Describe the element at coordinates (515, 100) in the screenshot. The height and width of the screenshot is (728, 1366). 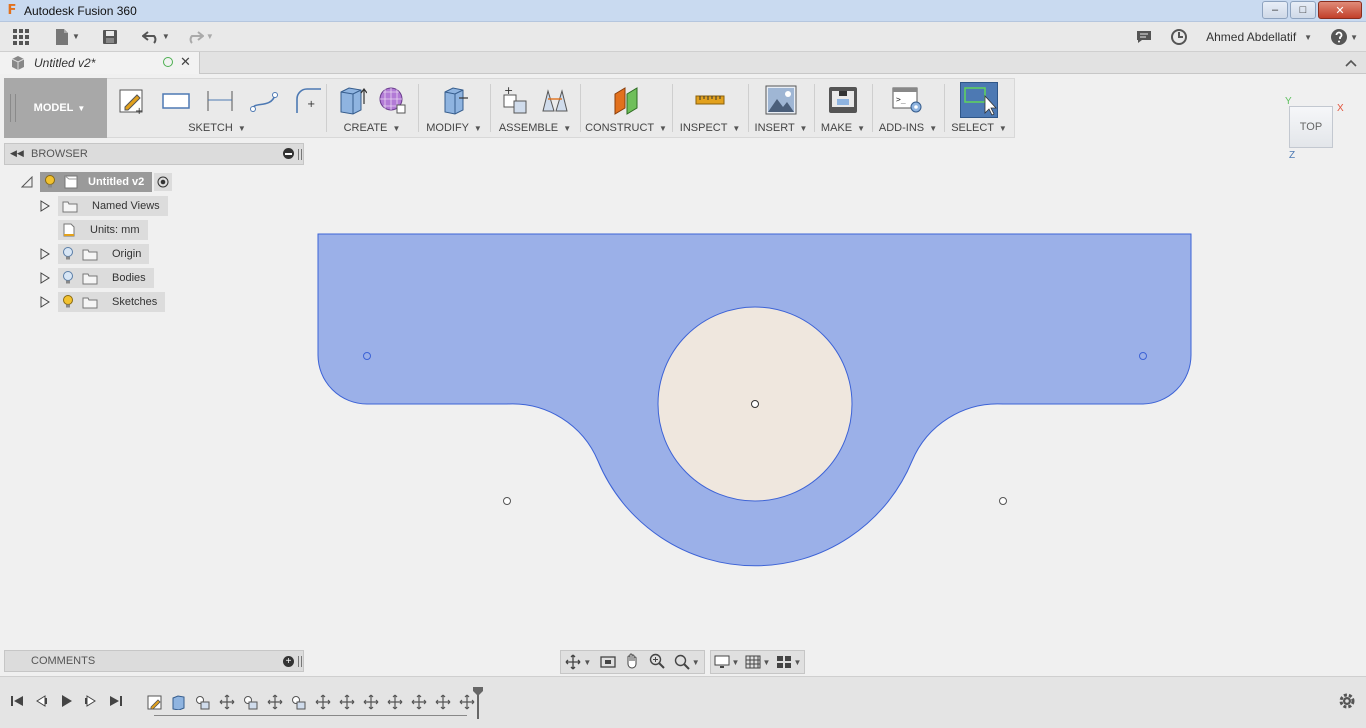
I see `new-component-icon: +` at that location.